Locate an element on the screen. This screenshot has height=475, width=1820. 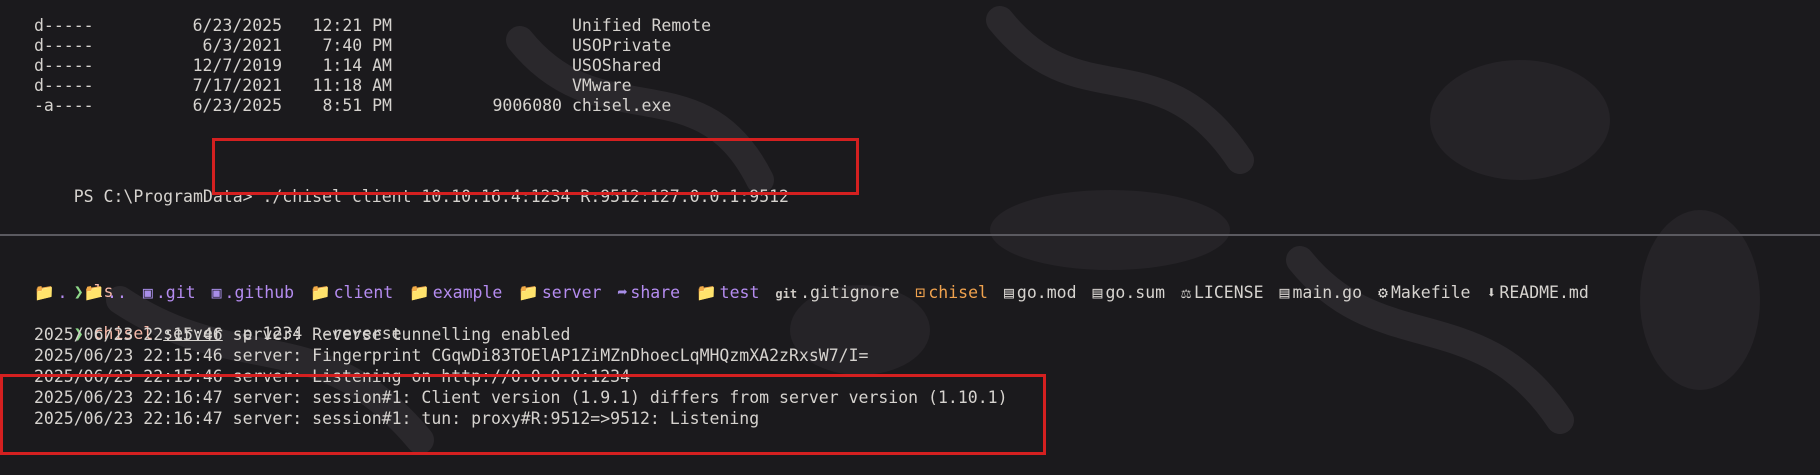
highlight-box-client-command is located at coordinates (535, 166).